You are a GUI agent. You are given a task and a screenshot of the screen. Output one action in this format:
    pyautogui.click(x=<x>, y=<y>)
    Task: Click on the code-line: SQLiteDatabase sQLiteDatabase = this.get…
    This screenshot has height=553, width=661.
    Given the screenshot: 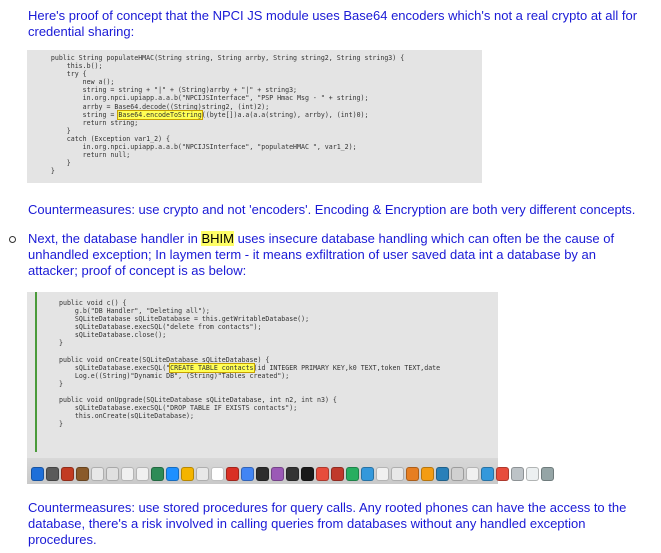 What is the action you would take?
    pyautogui.click(x=184, y=319)
    